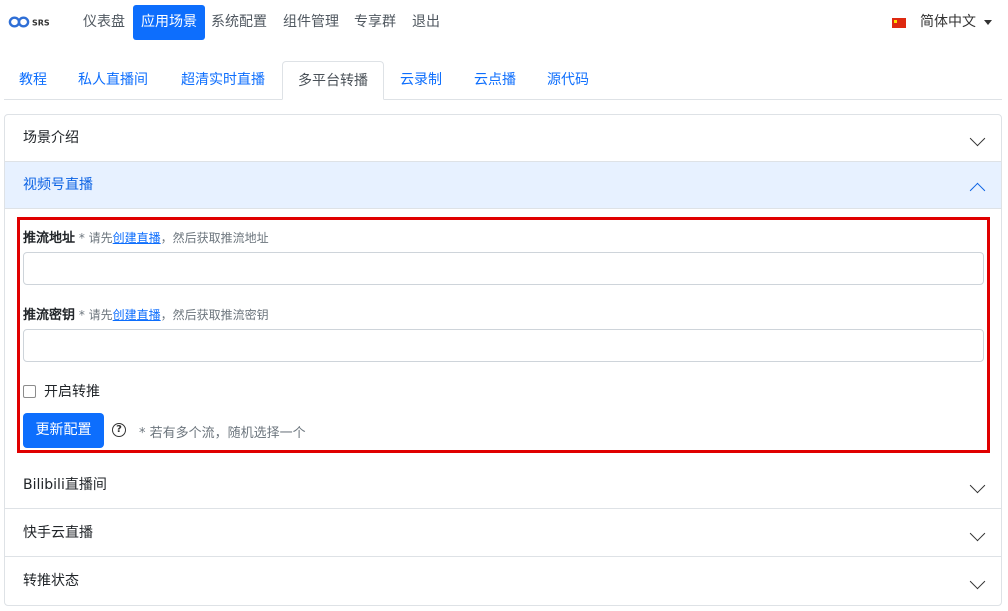 This screenshot has width=1008, height=611. What do you see at coordinates (223, 80) in the screenshot?
I see `tab-hd-realtime: 超清实时直播` at bounding box center [223, 80].